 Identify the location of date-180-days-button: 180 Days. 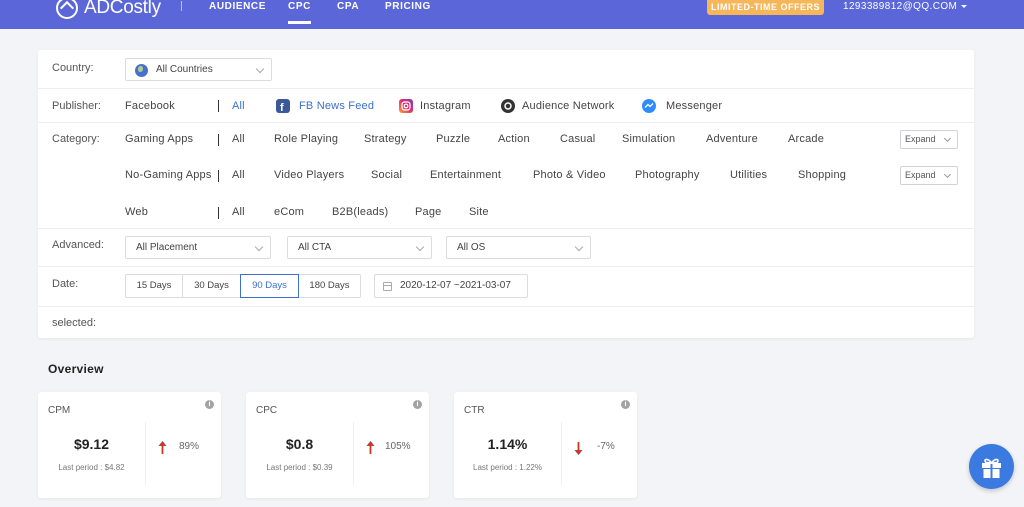
(329, 286).